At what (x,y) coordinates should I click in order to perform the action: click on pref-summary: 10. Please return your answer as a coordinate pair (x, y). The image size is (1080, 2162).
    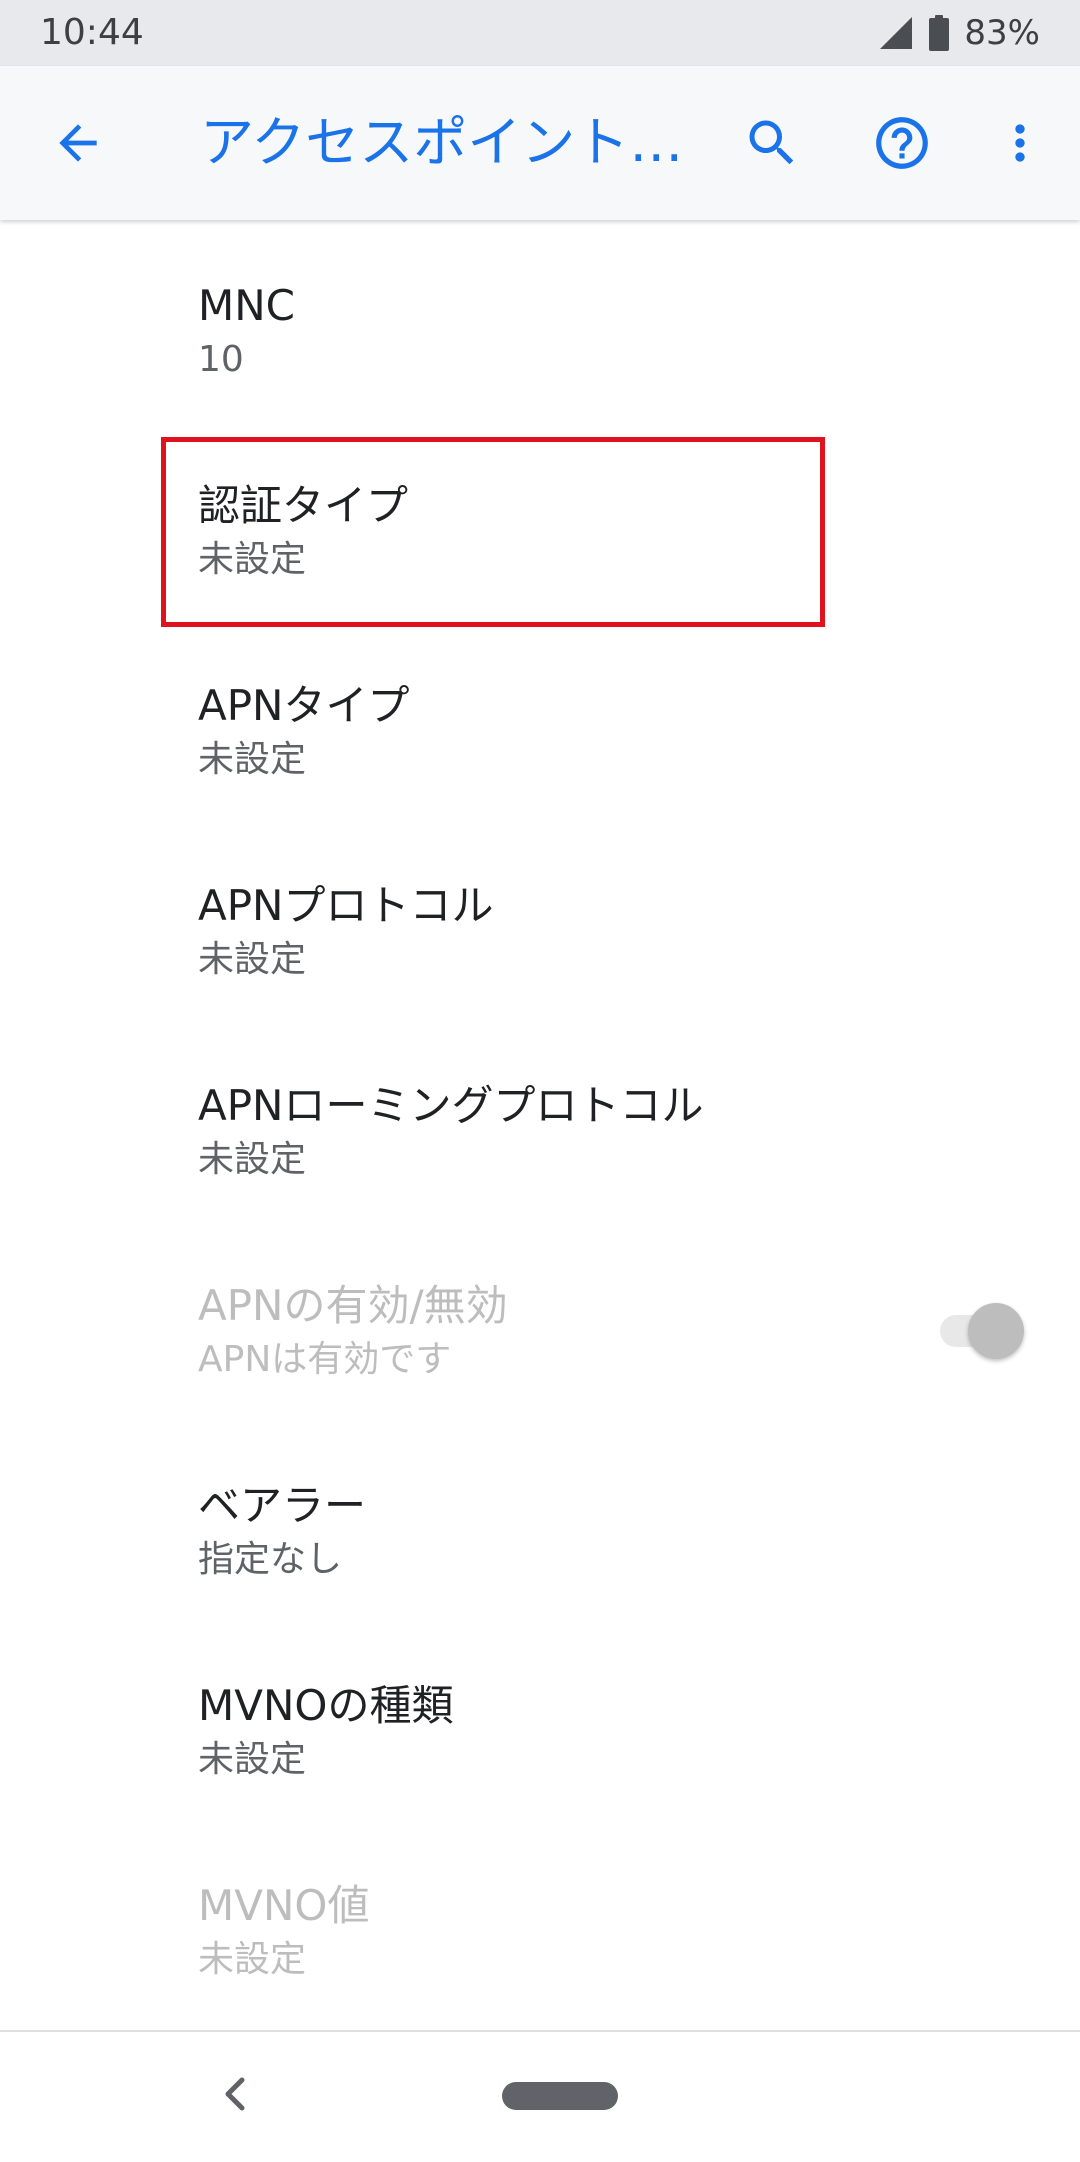
    Looking at the image, I should click on (221, 359).